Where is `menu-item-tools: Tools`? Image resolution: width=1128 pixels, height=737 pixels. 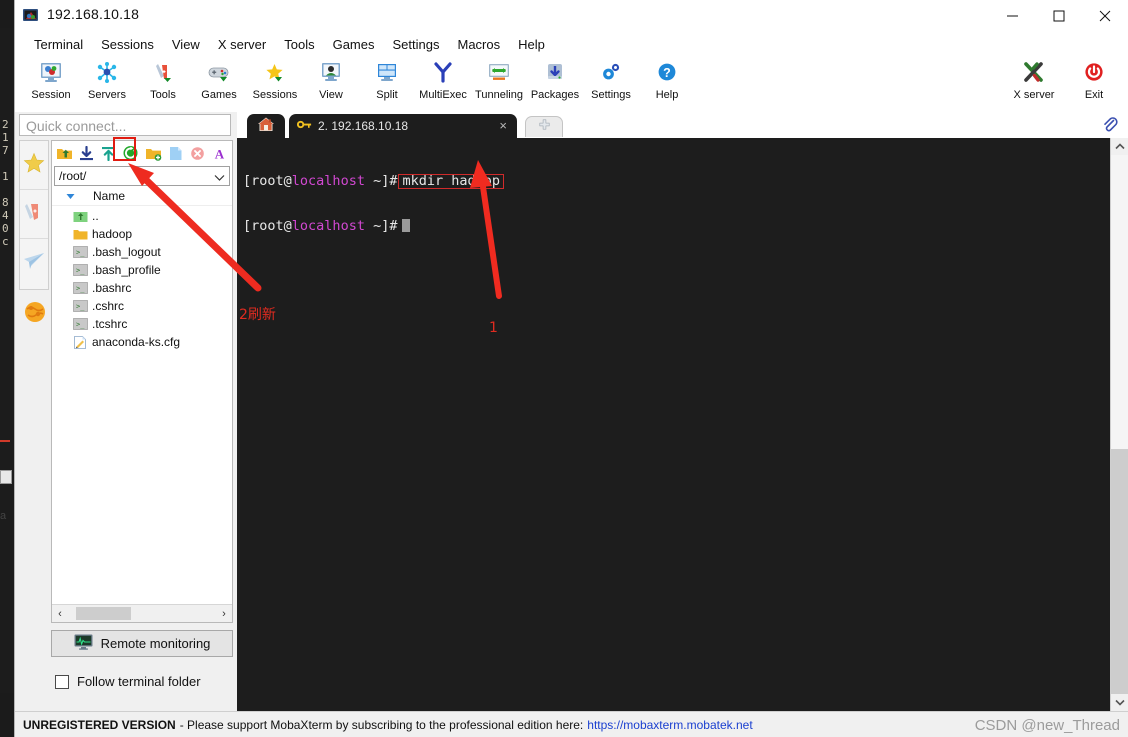
menu-item-tools: Tools is located at coordinates (299, 44).